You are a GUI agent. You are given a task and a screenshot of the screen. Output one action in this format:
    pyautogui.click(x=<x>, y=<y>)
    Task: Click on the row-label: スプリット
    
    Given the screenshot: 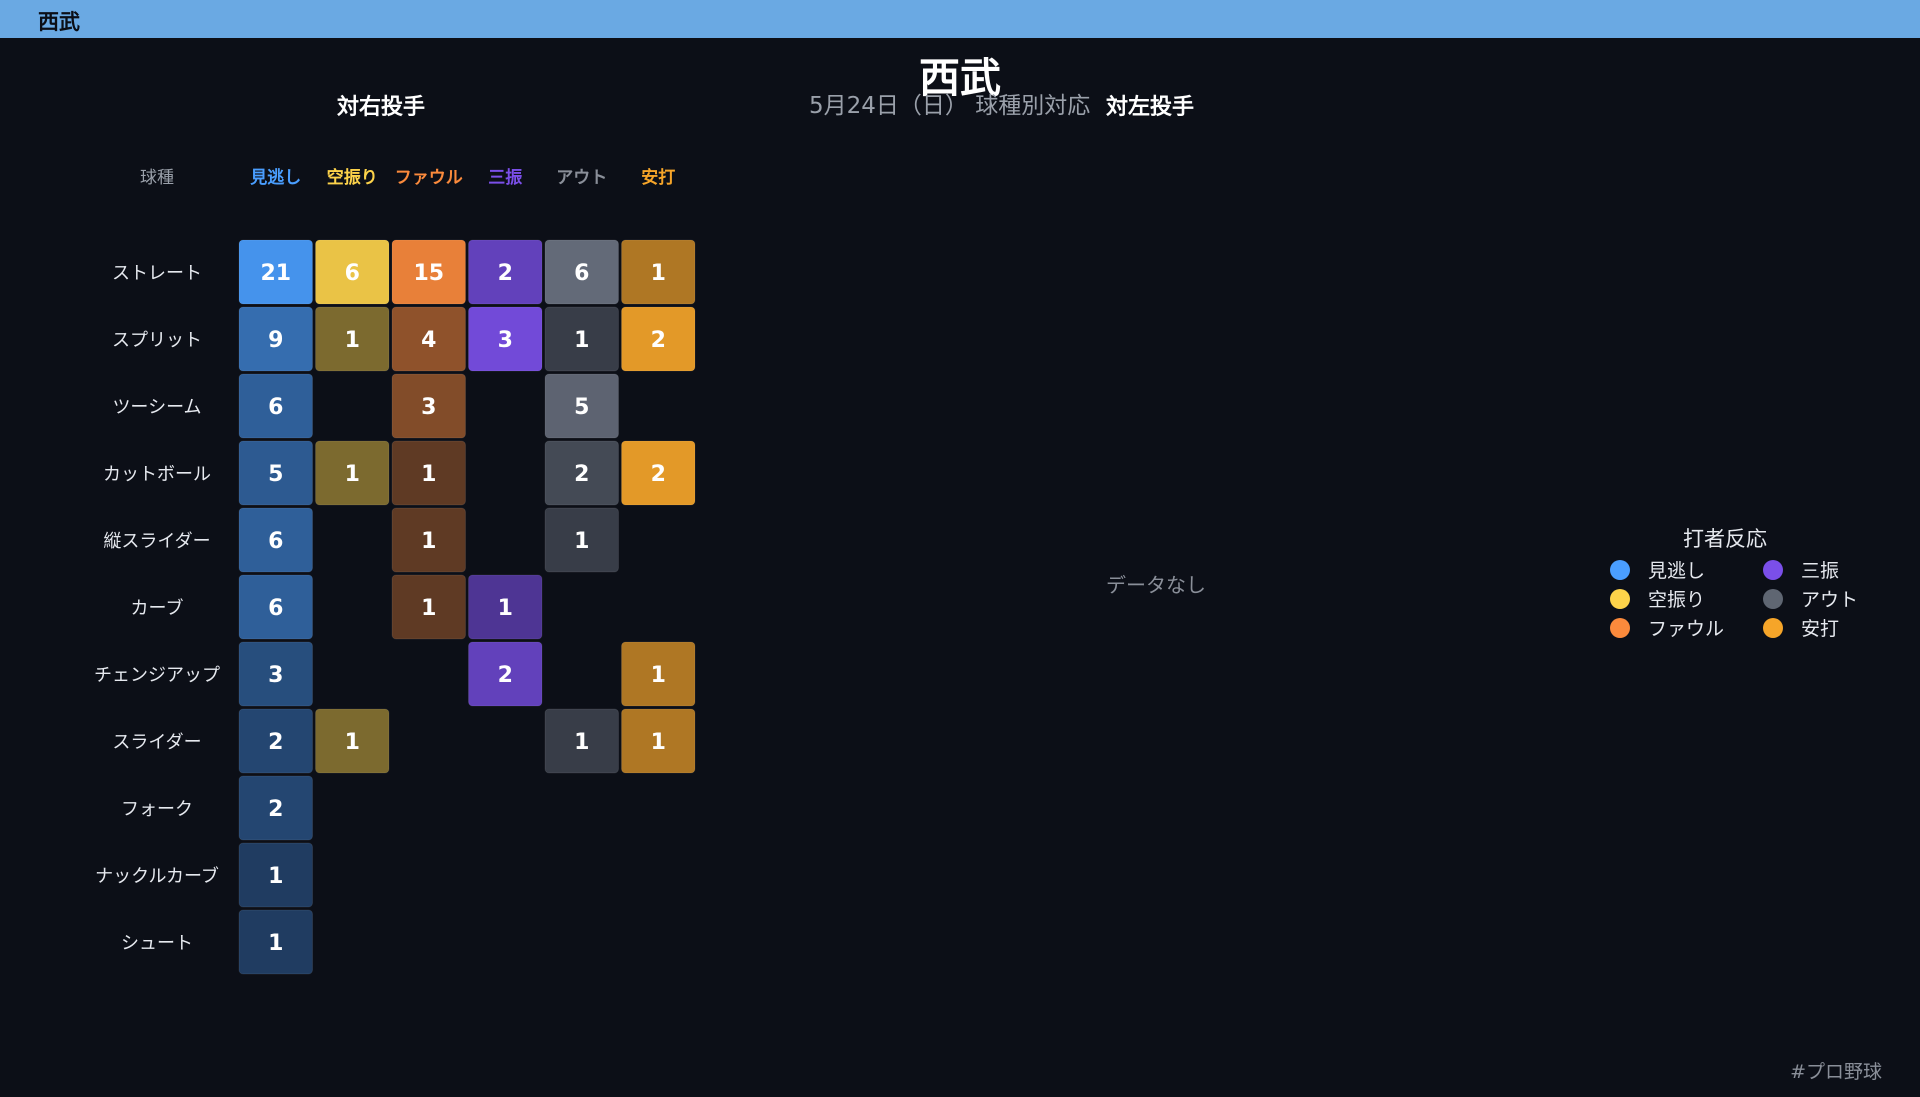 What is the action you would take?
    pyautogui.click(x=157, y=340)
    